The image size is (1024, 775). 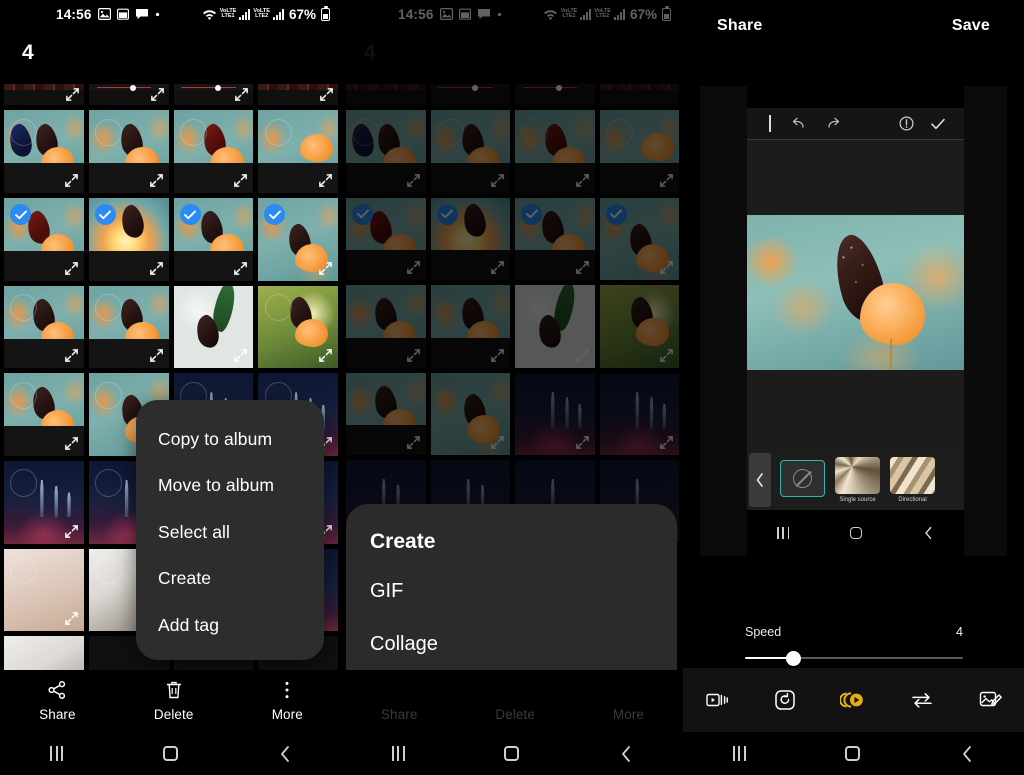 I want to click on thumbnail-image, so click(x=639, y=87).